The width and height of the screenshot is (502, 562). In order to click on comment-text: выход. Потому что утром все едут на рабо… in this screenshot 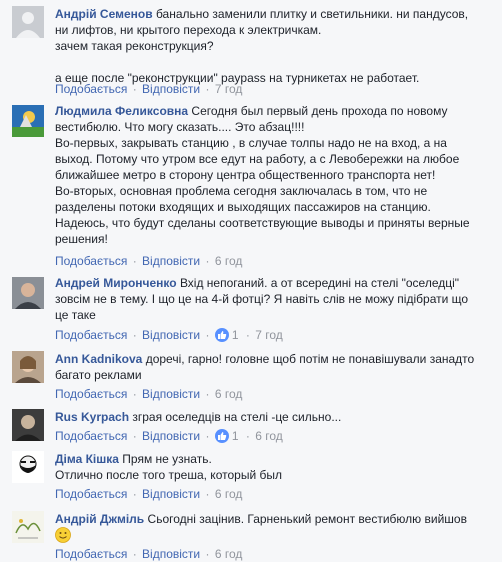, I will do `click(257, 159)`.